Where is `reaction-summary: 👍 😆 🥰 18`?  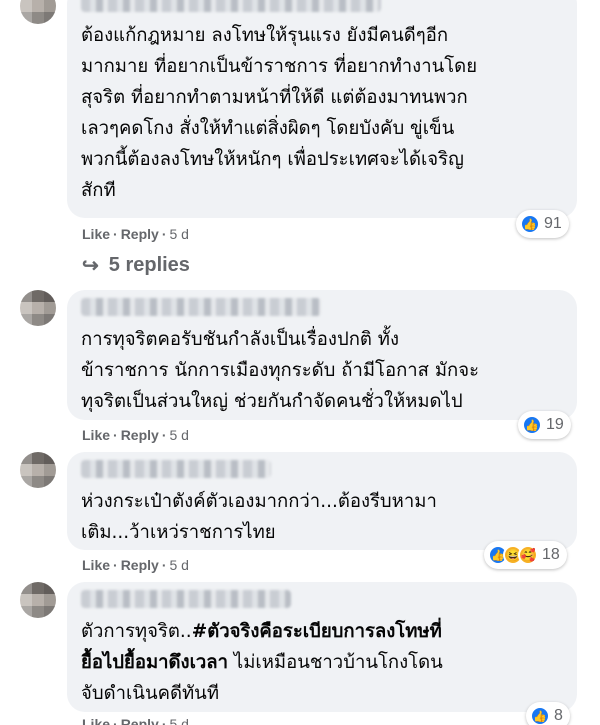
reaction-summary: 👍 😆 🥰 18 is located at coordinates (525, 555).